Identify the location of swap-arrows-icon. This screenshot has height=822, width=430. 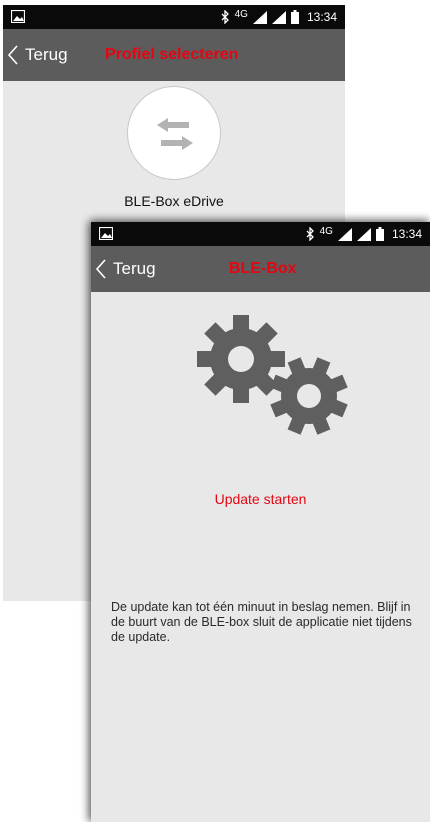
(175, 134).